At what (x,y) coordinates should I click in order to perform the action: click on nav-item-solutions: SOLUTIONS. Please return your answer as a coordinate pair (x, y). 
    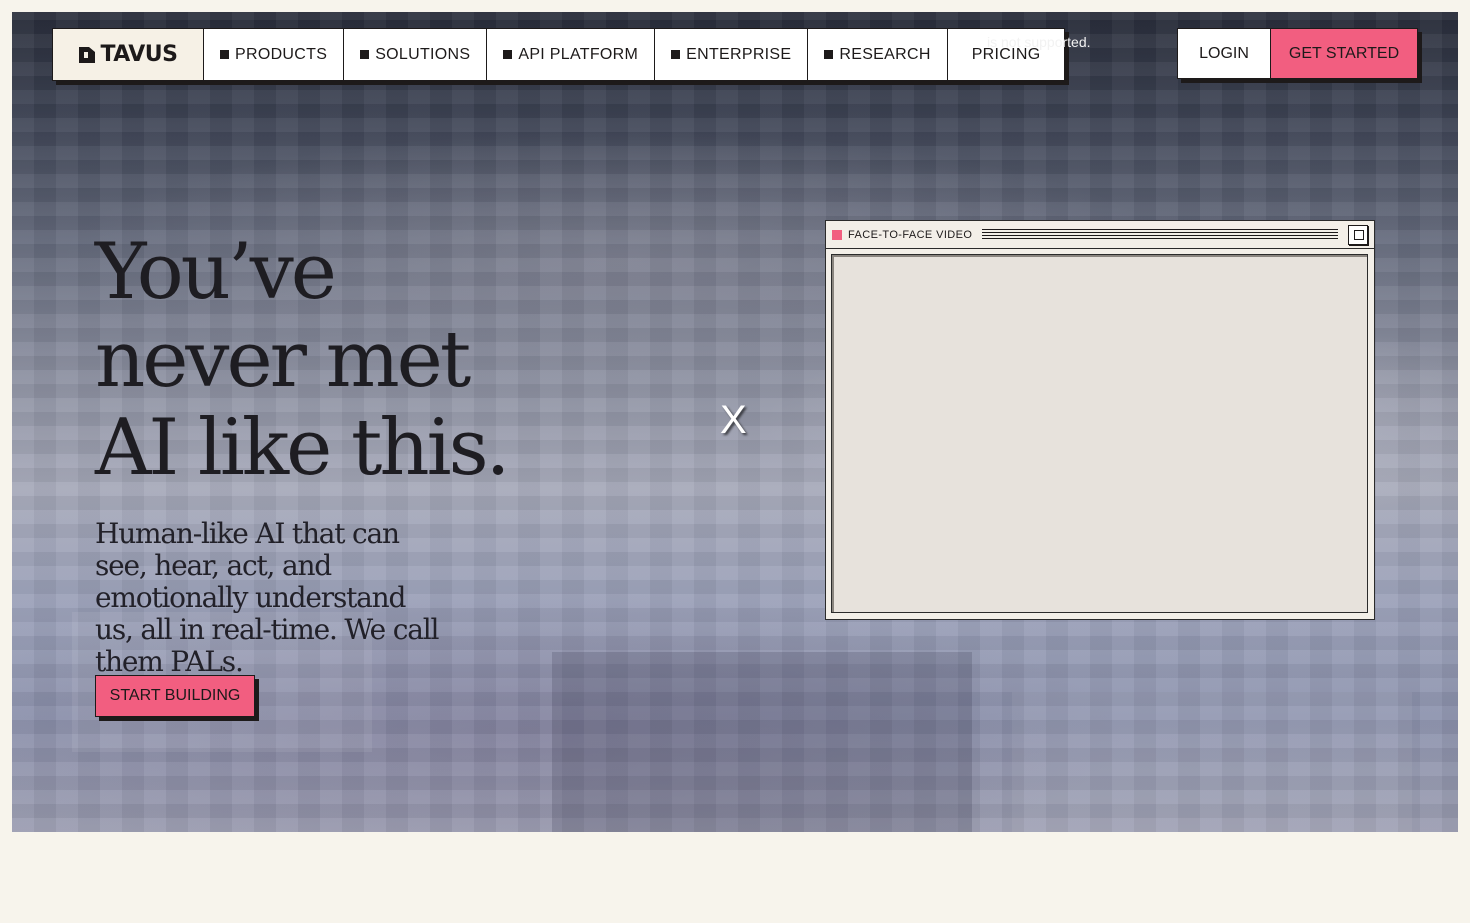
    Looking at the image, I should click on (416, 54).